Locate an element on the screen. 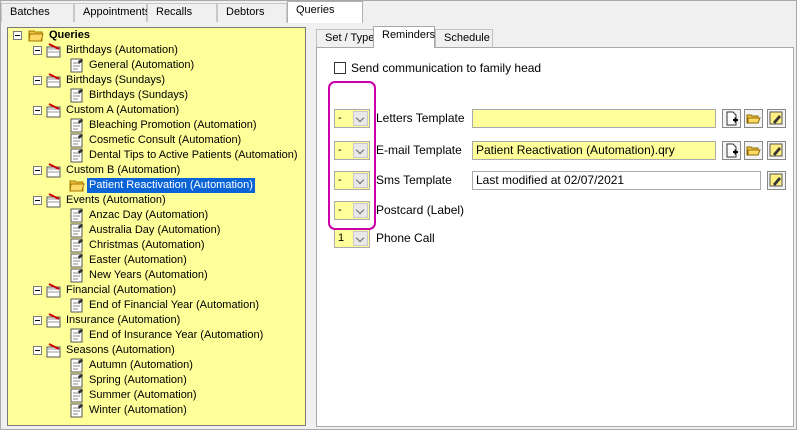 This screenshot has height=430, width=797. tree-item-label: Anzac Day (Automation) is located at coordinates (149, 215).